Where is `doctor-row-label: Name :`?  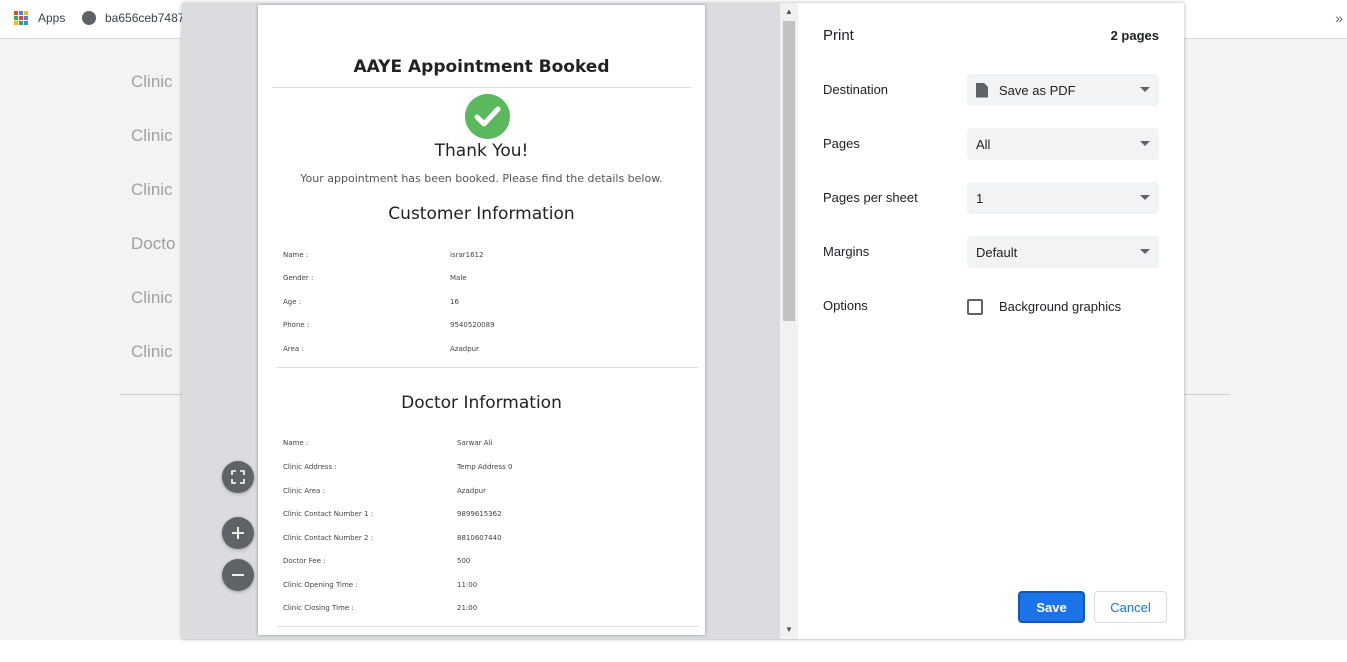 doctor-row-label: Name : is located at coordinates (296, 443).